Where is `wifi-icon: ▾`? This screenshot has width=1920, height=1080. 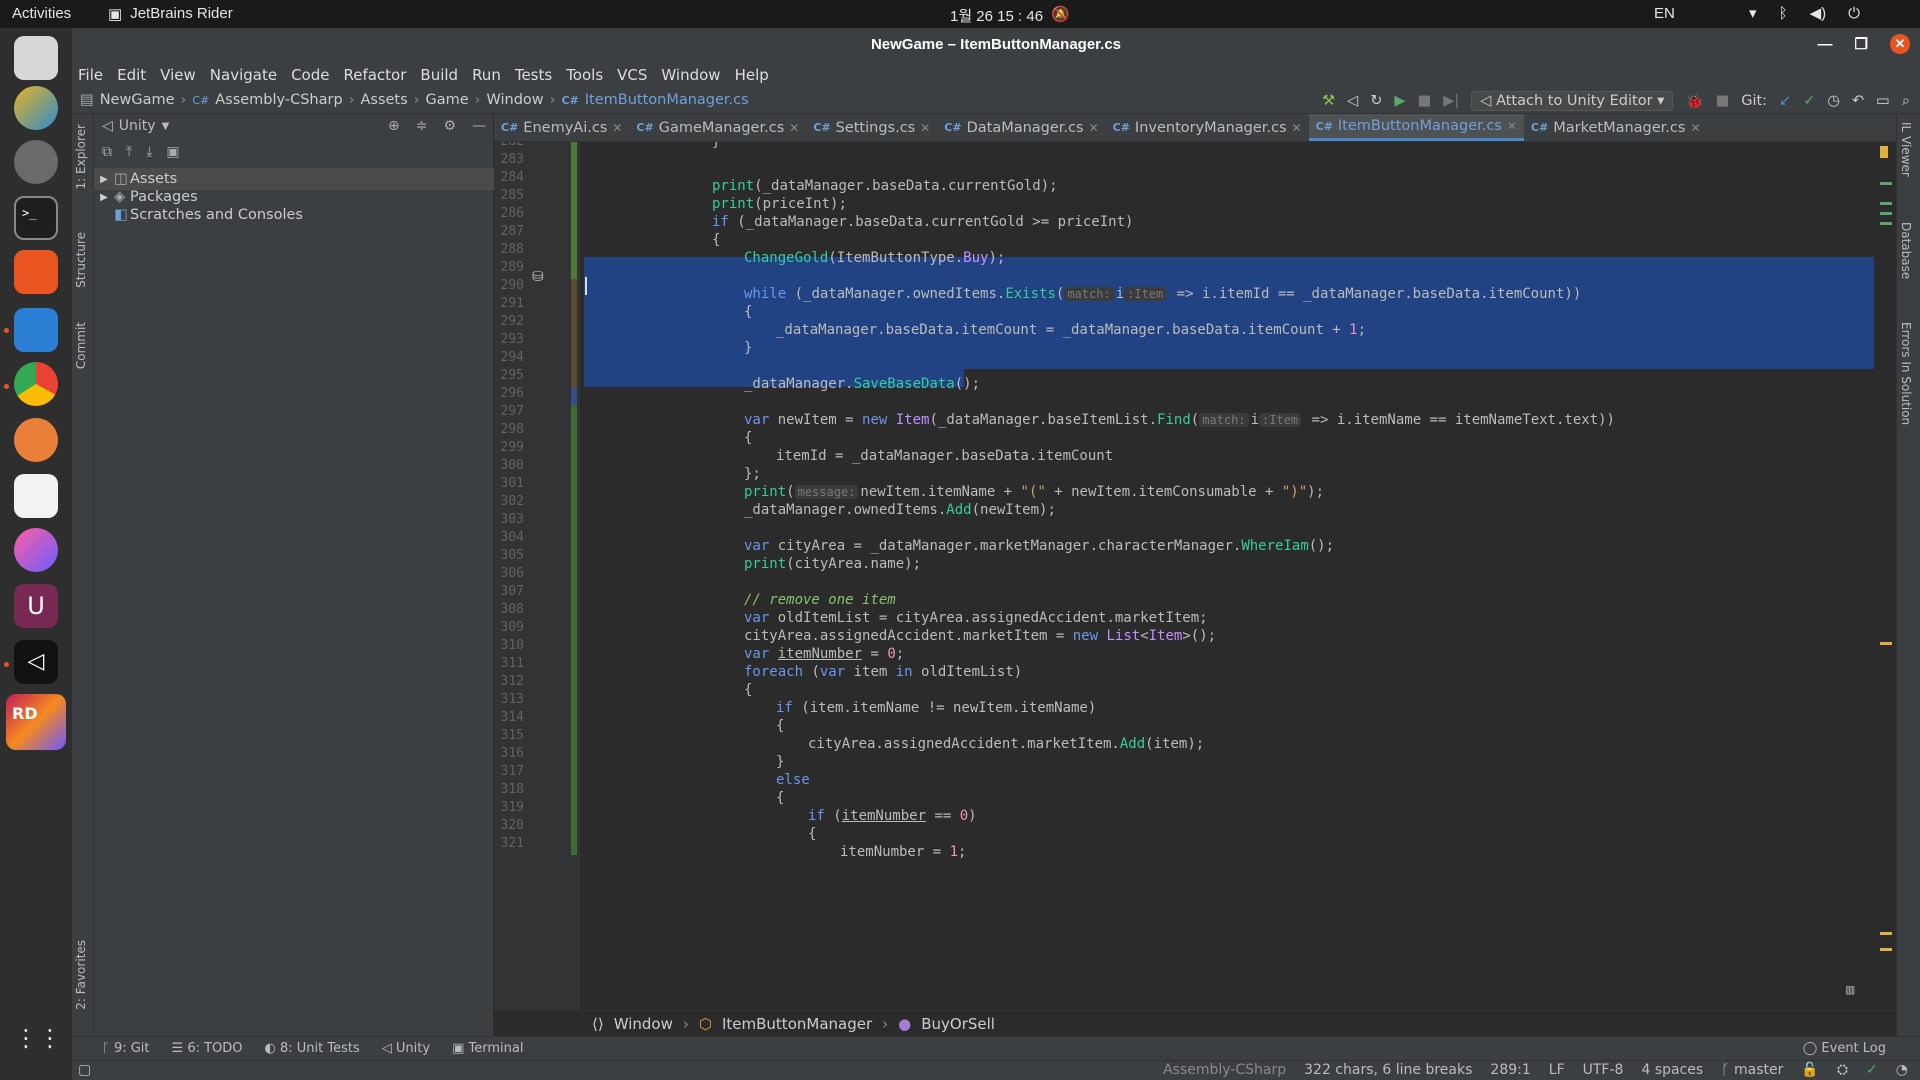
wifi-icon: ▾ is located at coordinates (1753, 13).